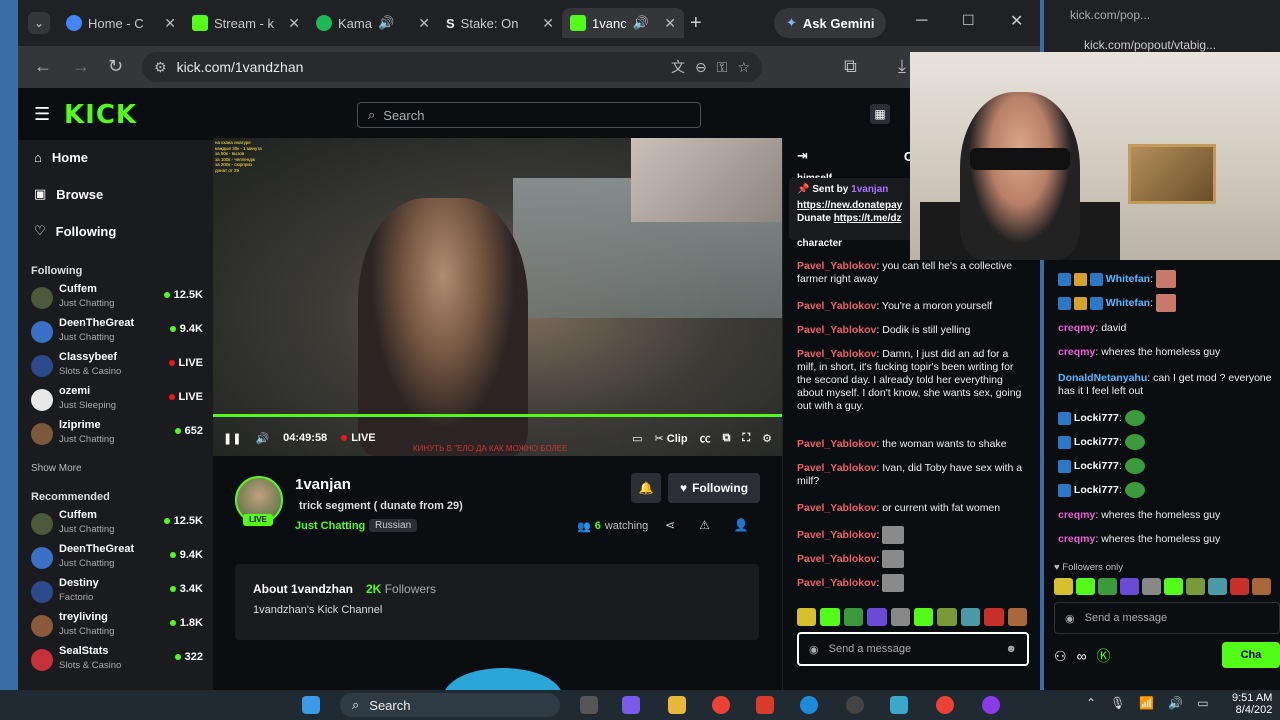 The image size is (1280, 720). What do you see at coordinates (1060, 656) in the screenshot?
I see `users-icon: ⚇` at bounding box center [1060, 656].